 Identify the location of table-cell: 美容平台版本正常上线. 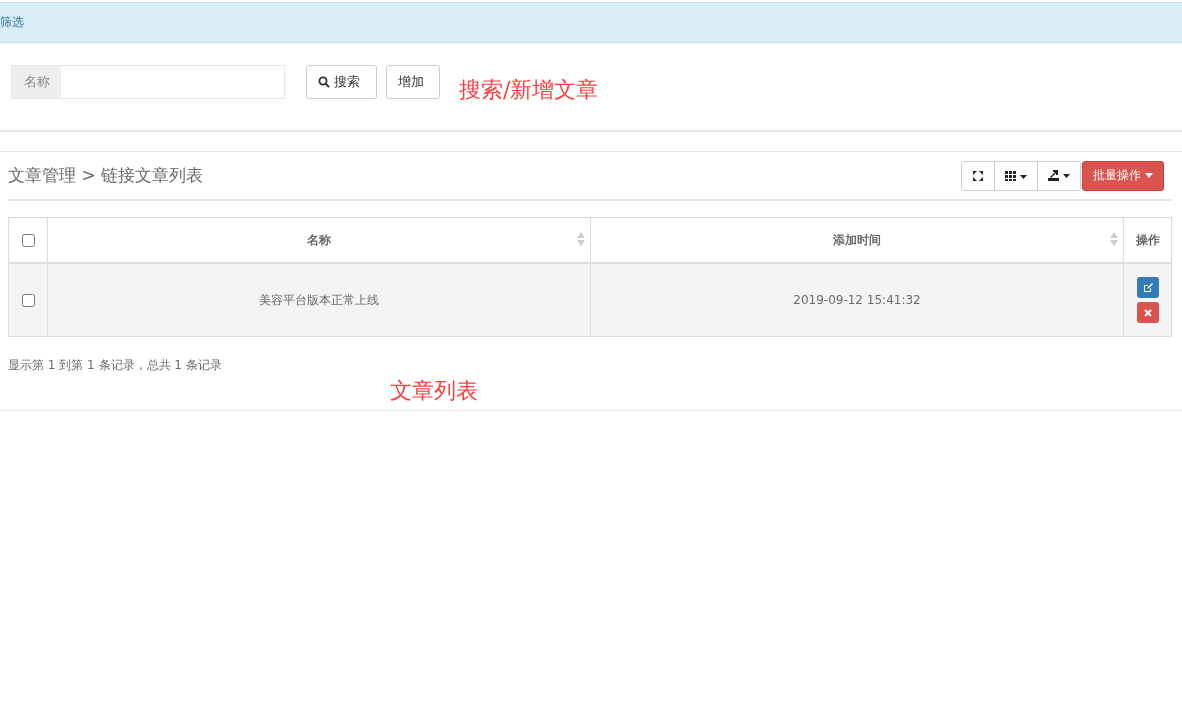
(319, 300).